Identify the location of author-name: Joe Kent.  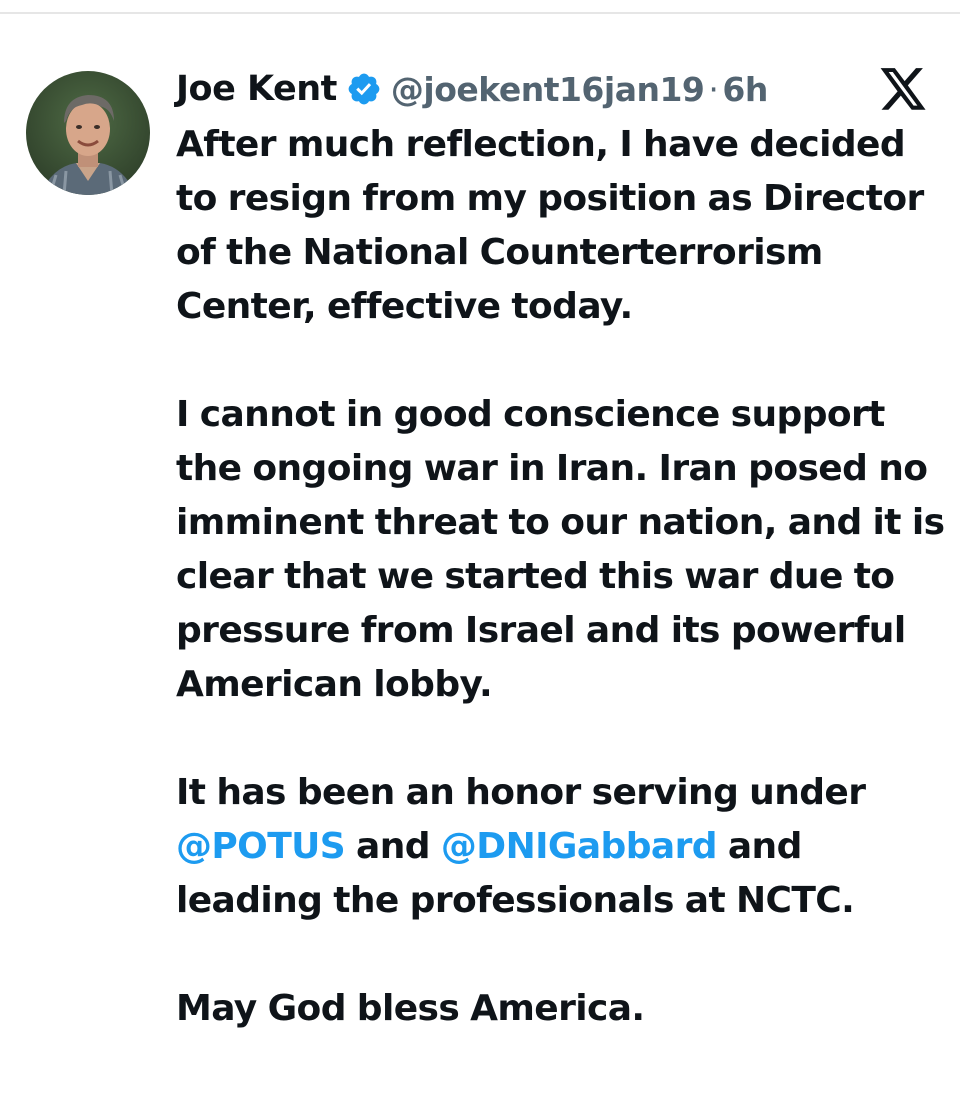
(256, 89).